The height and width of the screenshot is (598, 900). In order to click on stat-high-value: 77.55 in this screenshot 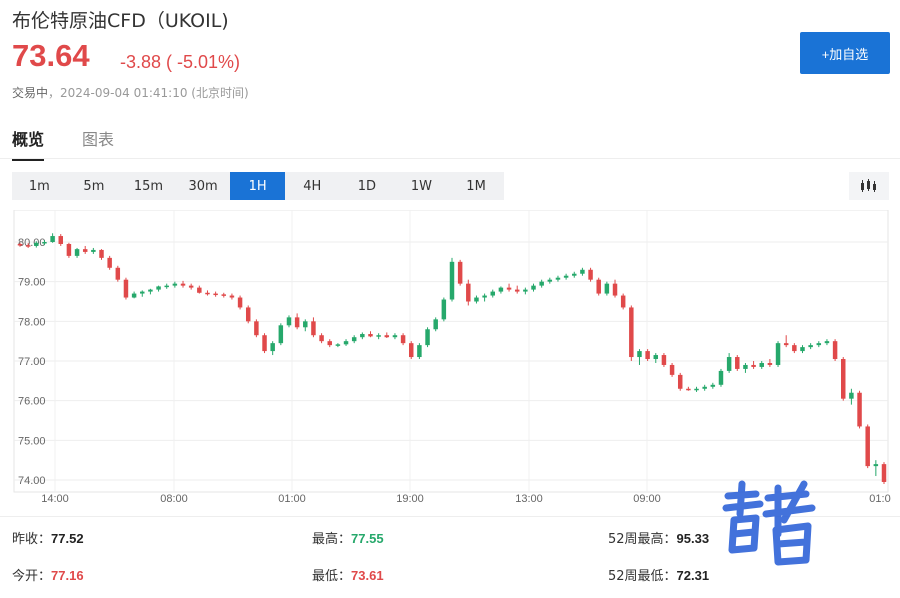, I will do `click(367, 538)`.